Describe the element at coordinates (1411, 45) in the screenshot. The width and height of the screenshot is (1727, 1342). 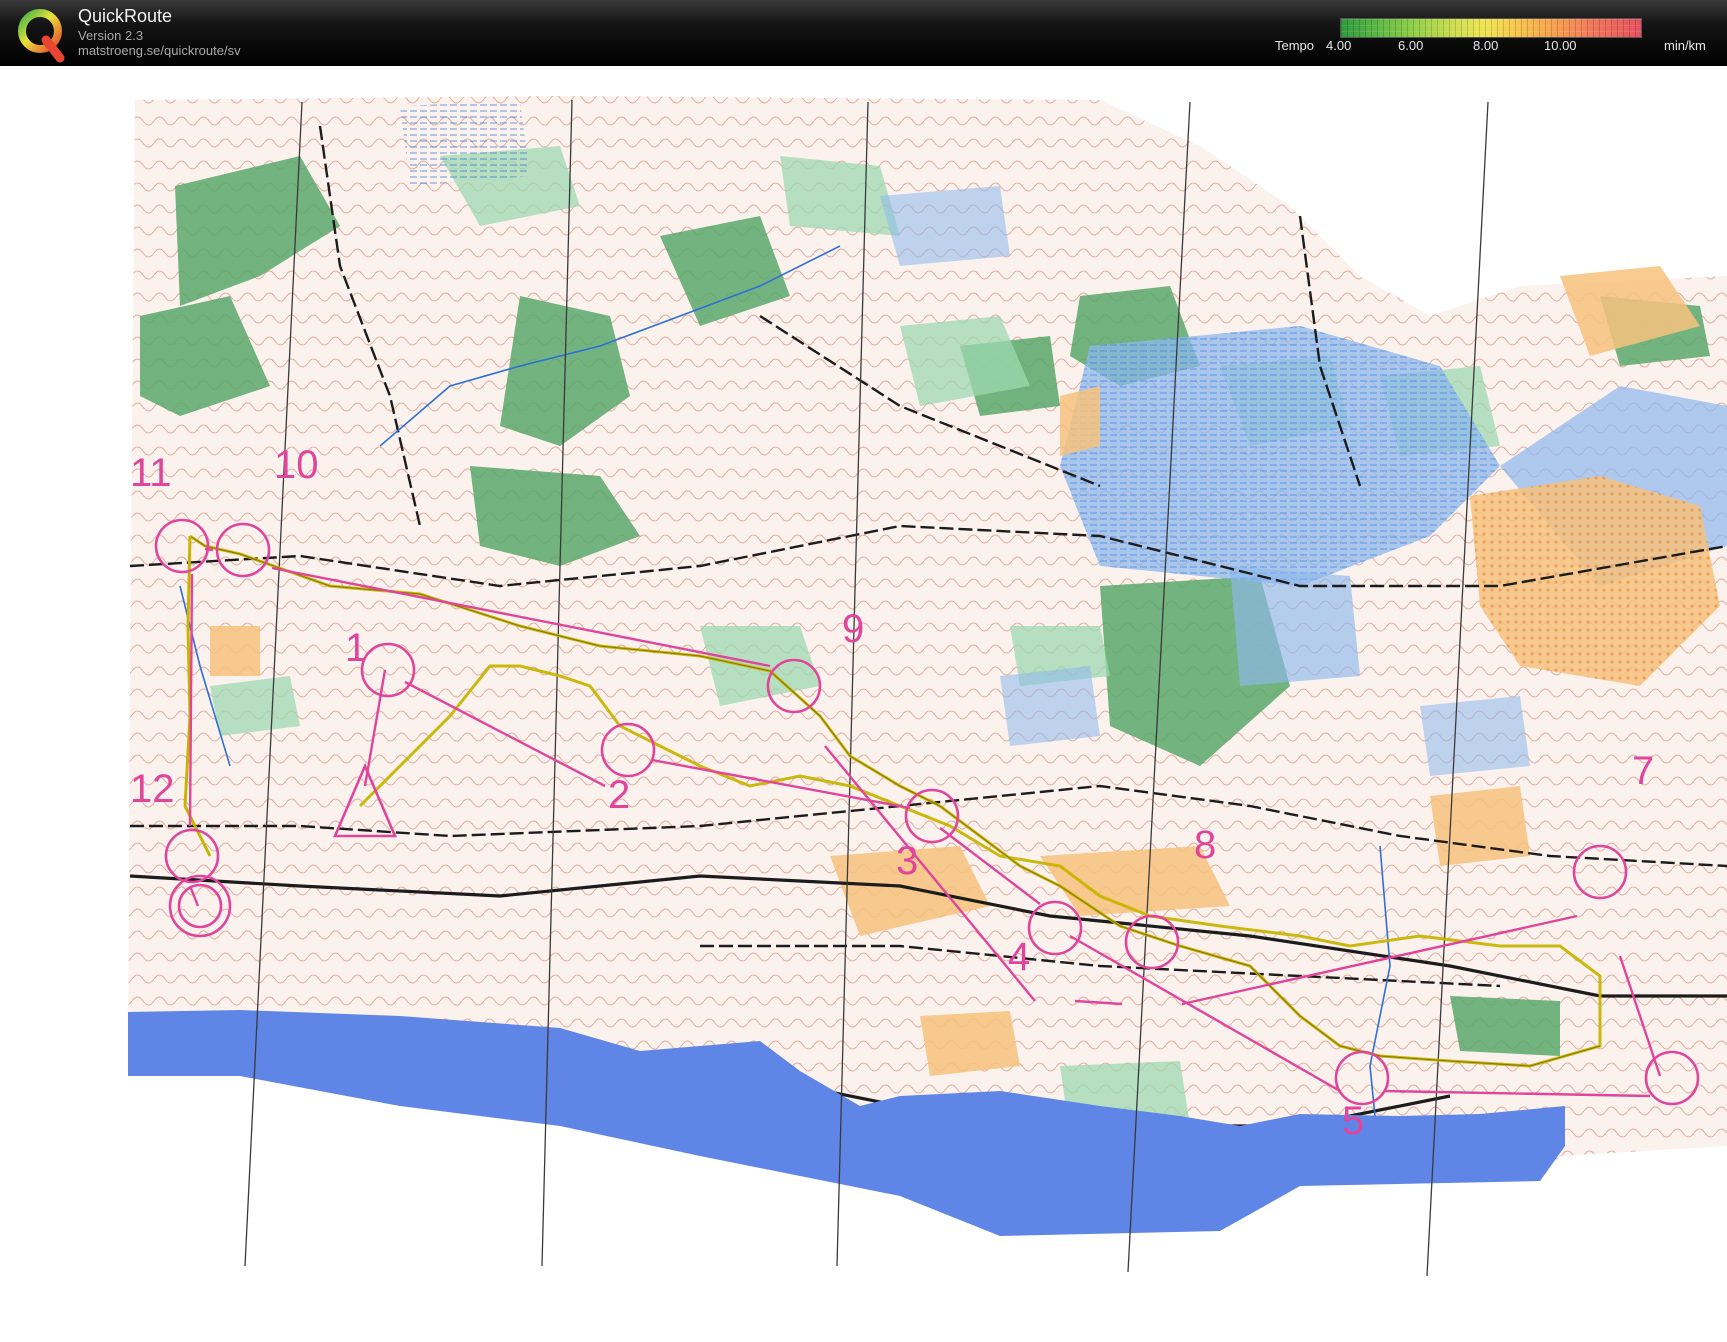
I see `tempo-tick-6: 6.00` at that location.